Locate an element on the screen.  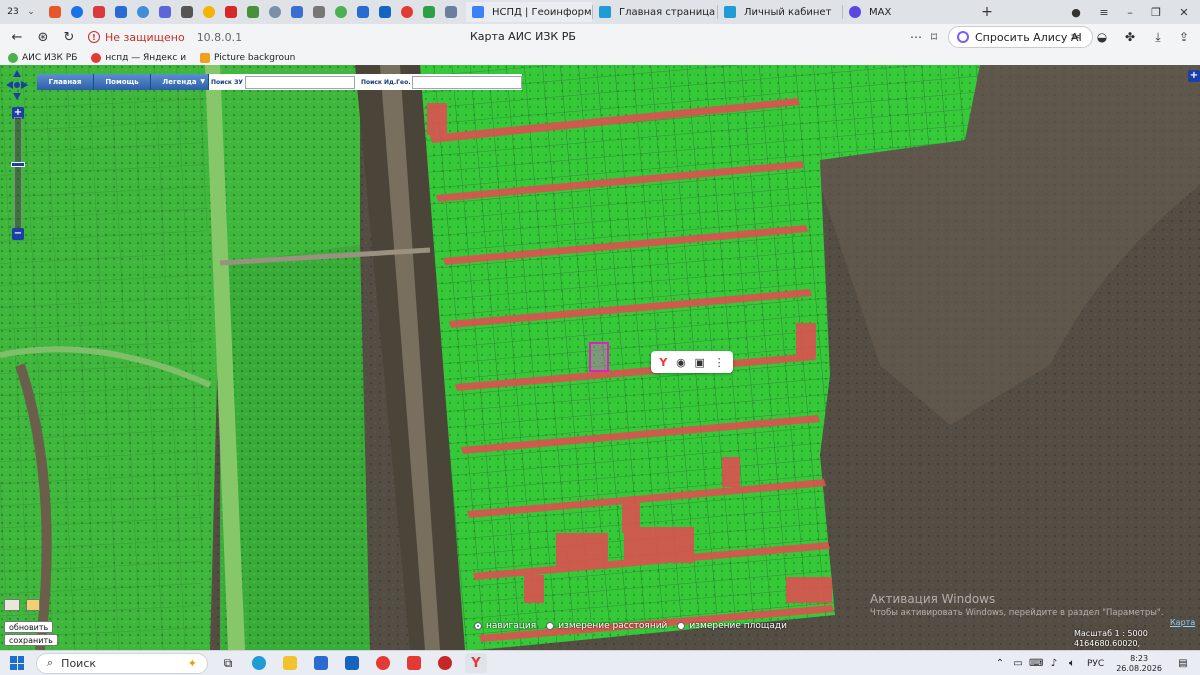
more-dots-icon: ⋯ is located at coordinates (916, 37).